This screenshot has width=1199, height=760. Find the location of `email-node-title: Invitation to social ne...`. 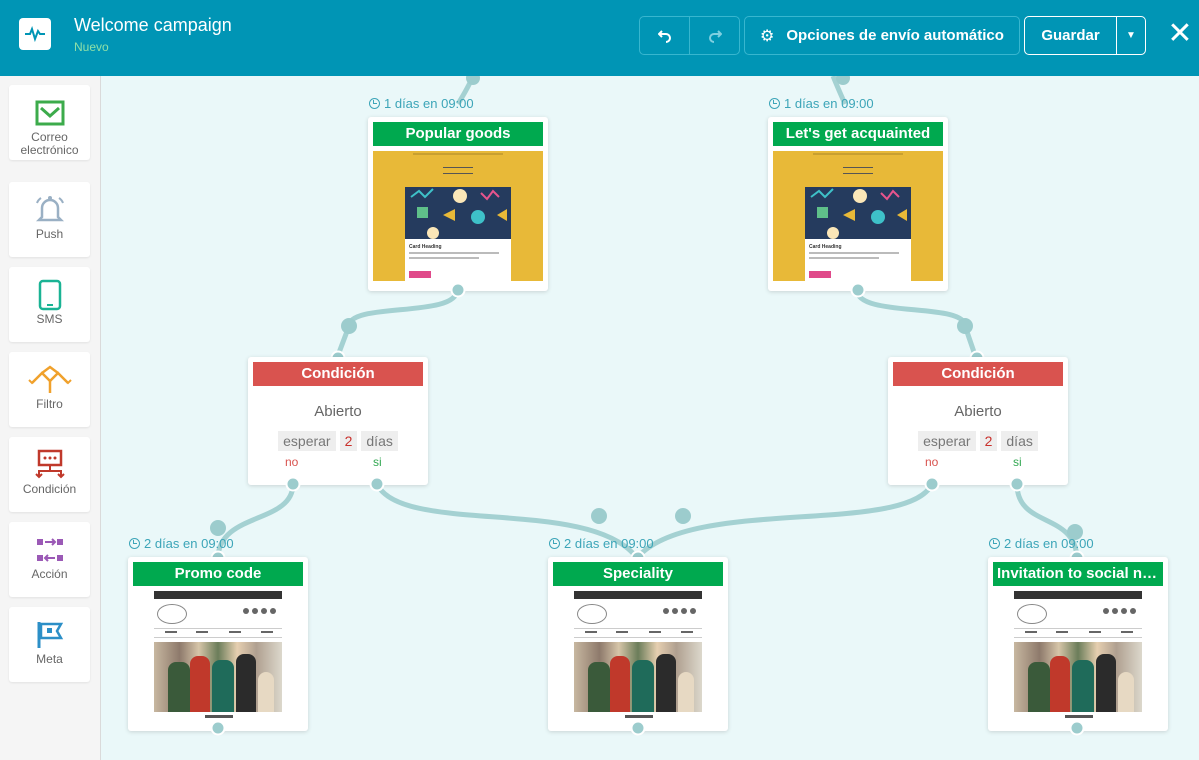

email-node-title: Invitation to social ne... is located at coordinates (1078, 574).